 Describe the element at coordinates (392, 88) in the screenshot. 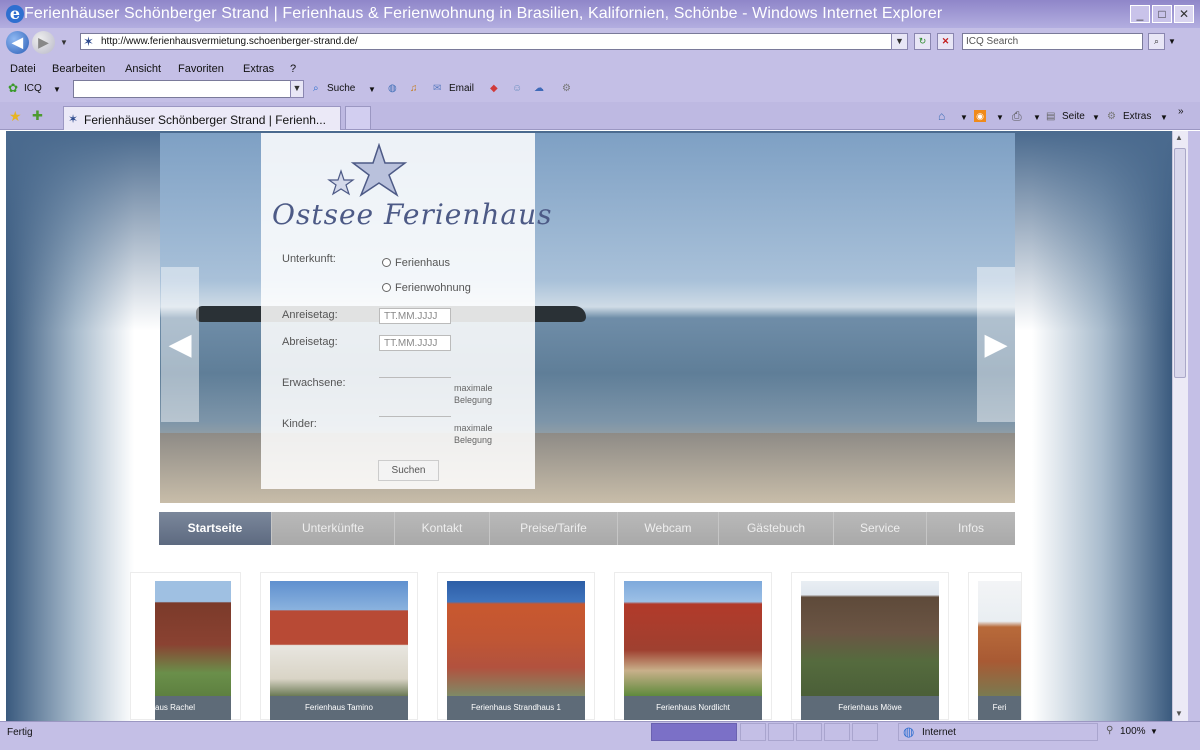

I see `globe-icon: ◍` at that location.